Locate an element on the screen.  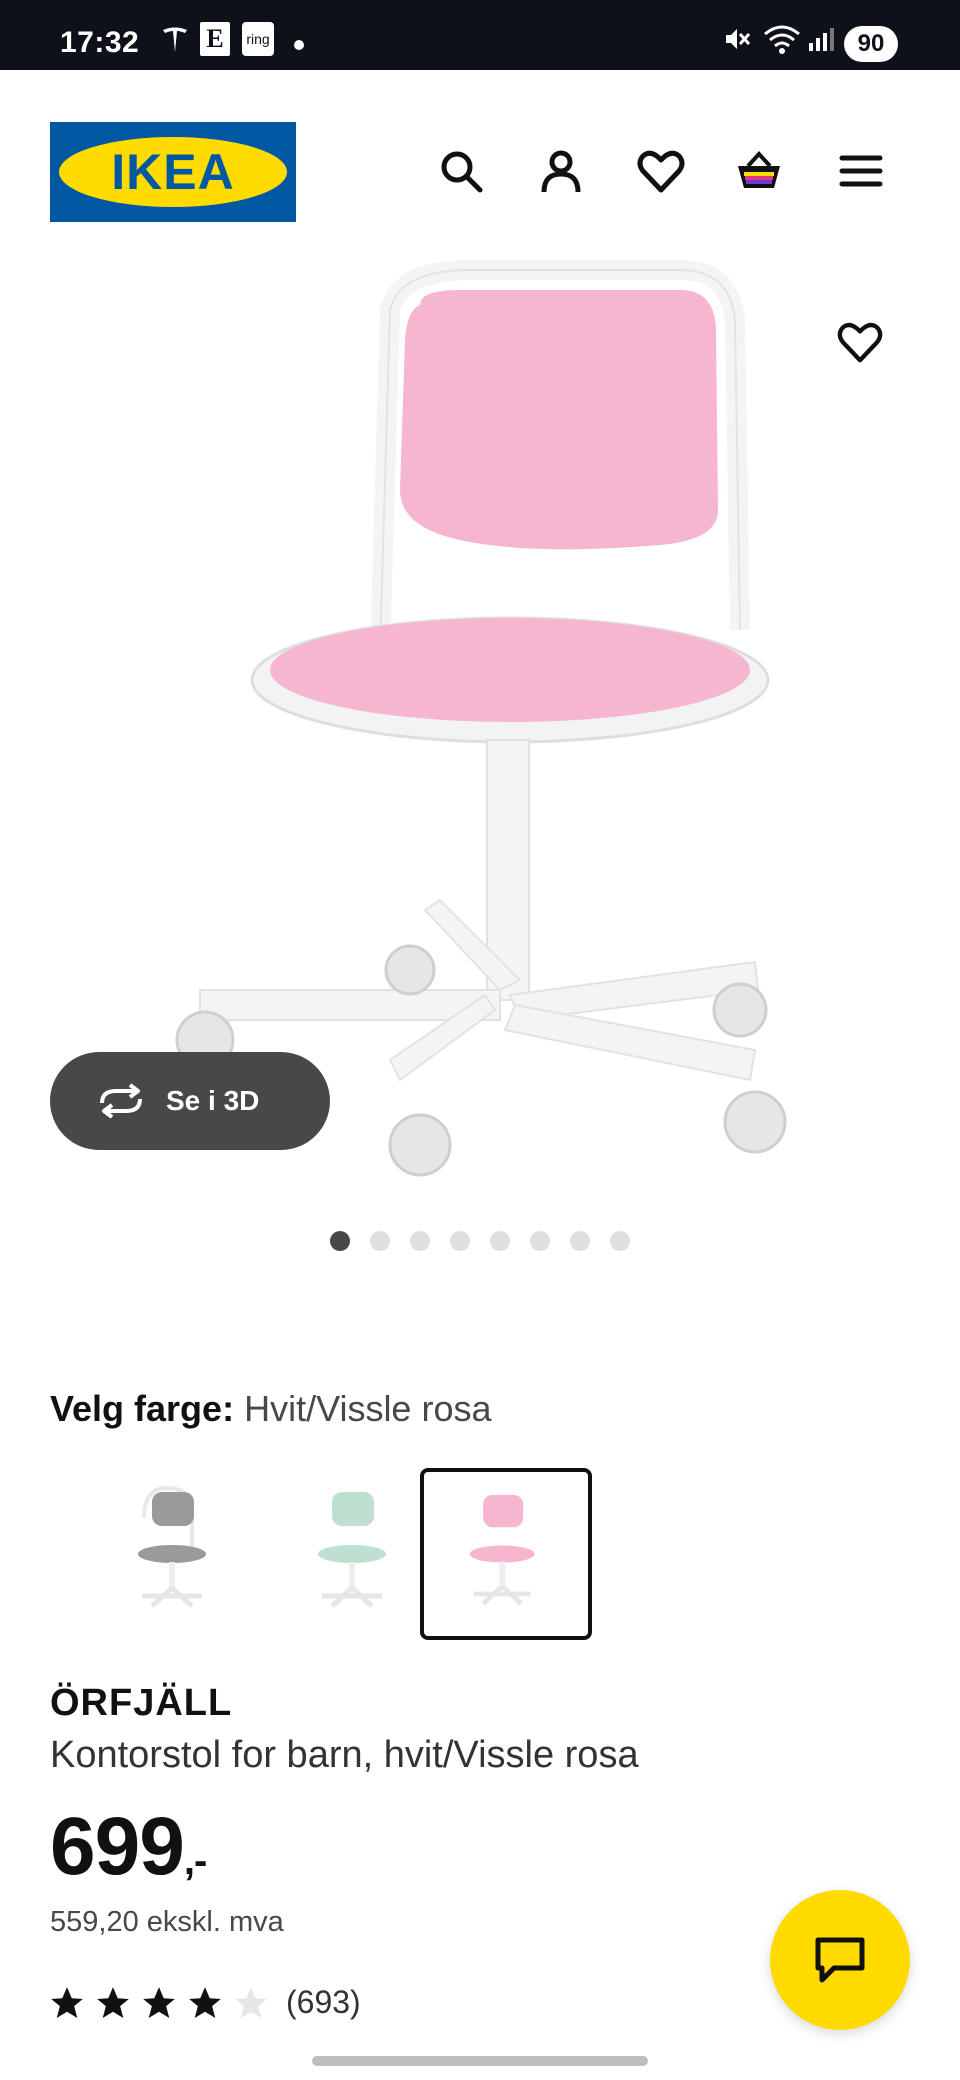
status-bar: 17:32 E ring 90 is located at coordinates (480, 35).